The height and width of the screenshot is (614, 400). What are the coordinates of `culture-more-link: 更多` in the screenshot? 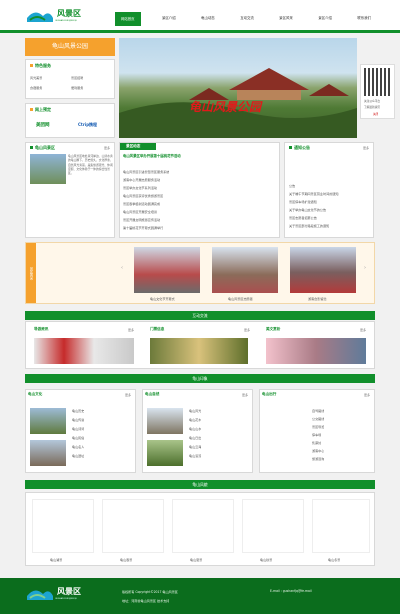 It's located at (128, 395).